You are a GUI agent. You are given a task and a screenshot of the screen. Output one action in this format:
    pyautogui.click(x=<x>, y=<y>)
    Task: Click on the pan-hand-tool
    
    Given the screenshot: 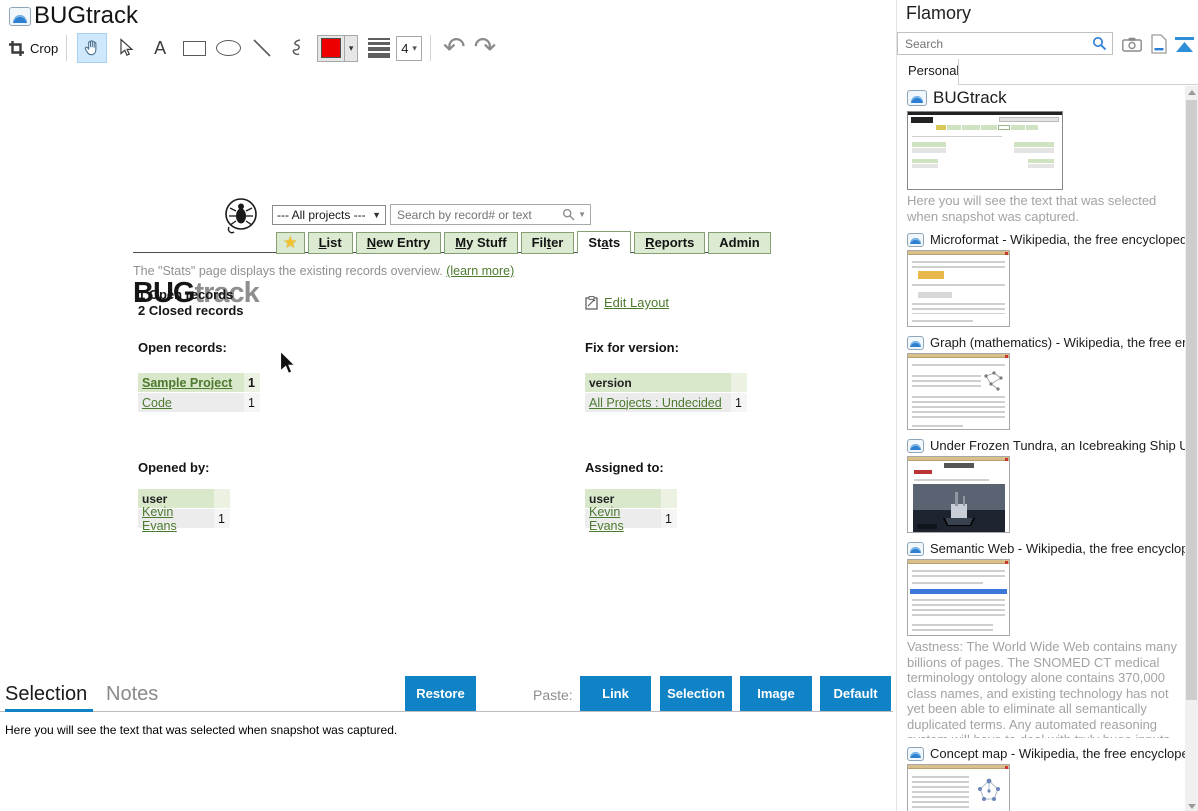 What is the action you would take?
    pyautogui.click(x=92, y=48)
    